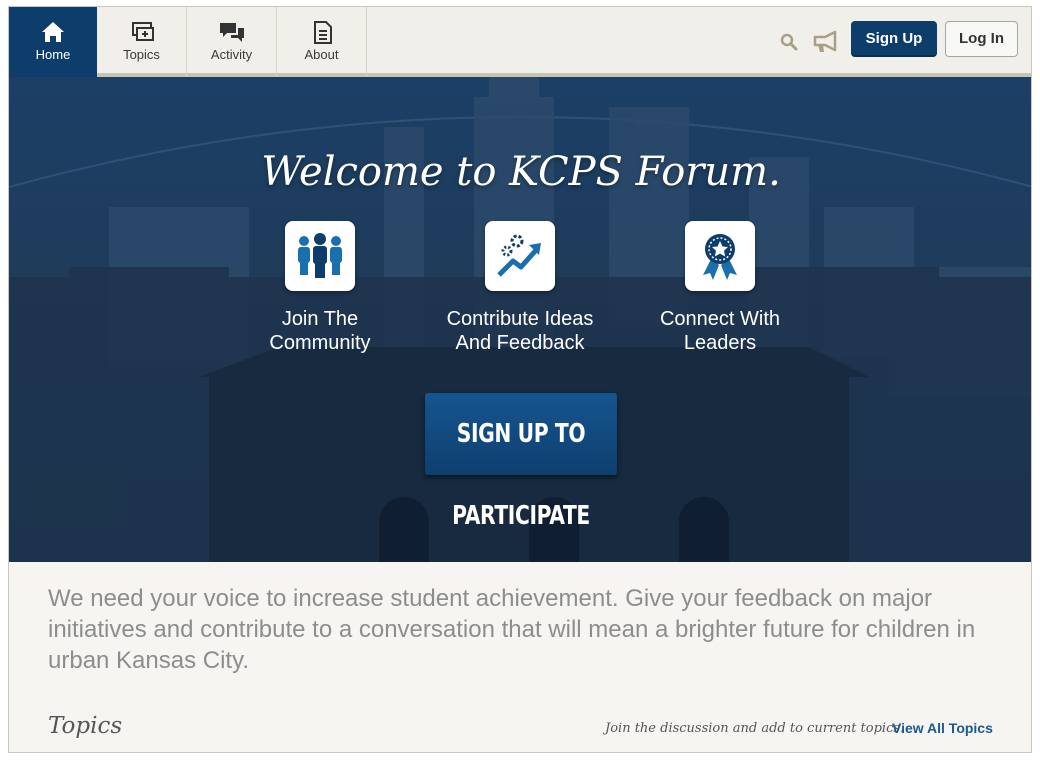 The width and height of the screenshot is (1040, 760). What do you see at coordinates (894, 39) in the screenshot?
I see `sign-up-button: Sign Up` at bounding box center [894, 39].